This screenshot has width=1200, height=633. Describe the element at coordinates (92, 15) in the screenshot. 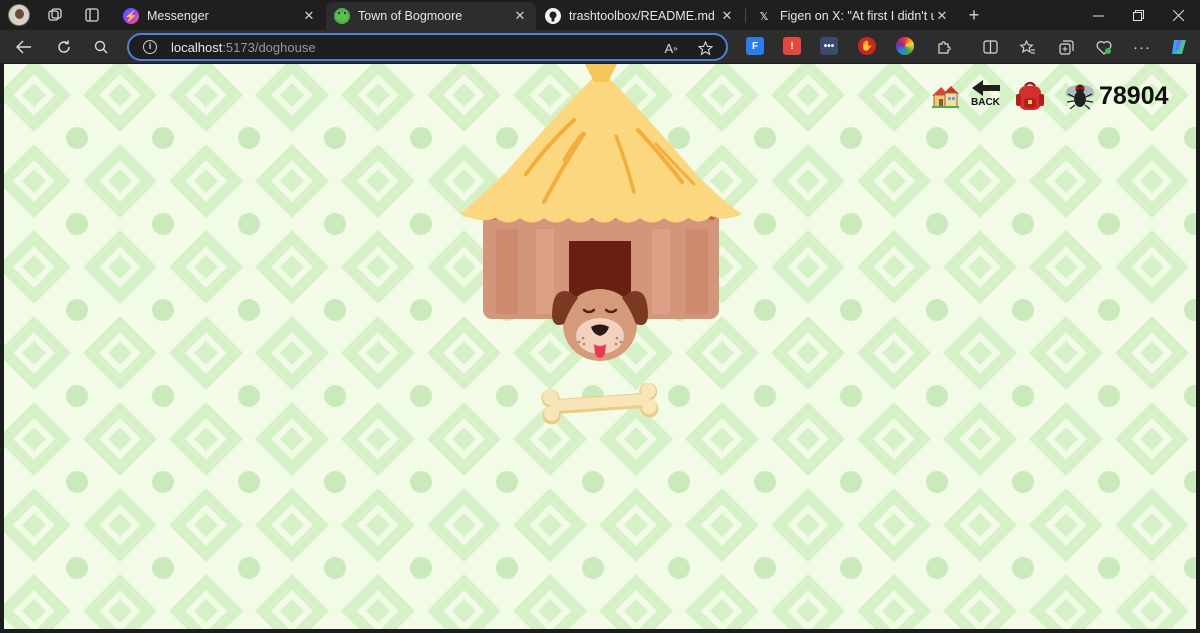

I see `tab-actions-icon` at that location.